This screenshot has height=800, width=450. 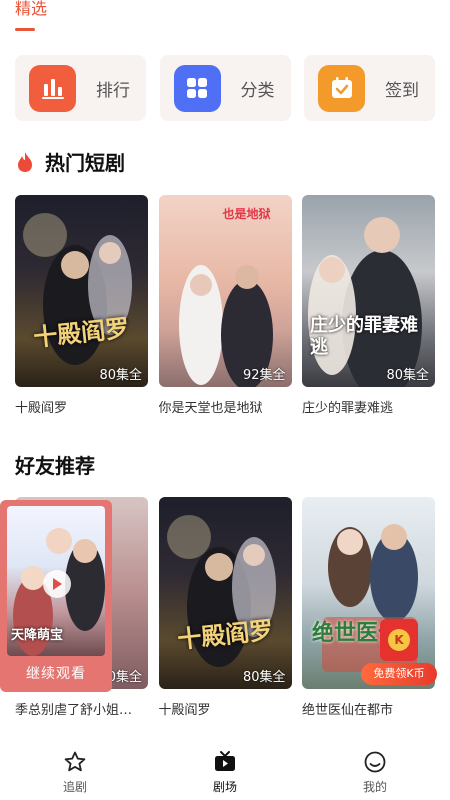 I want to click on cover-title: 也是地狱, so click(x=246, y=214).